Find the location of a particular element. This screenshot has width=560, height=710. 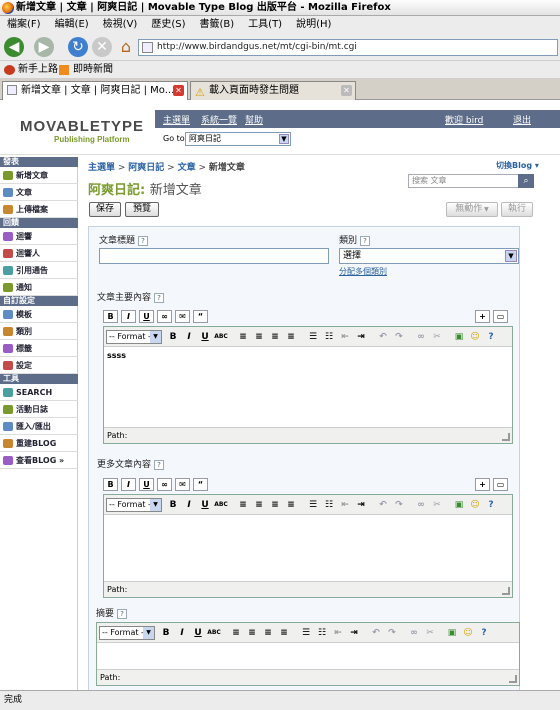

sidebar-item: 新增文章 is located at coordinates (39, 175).